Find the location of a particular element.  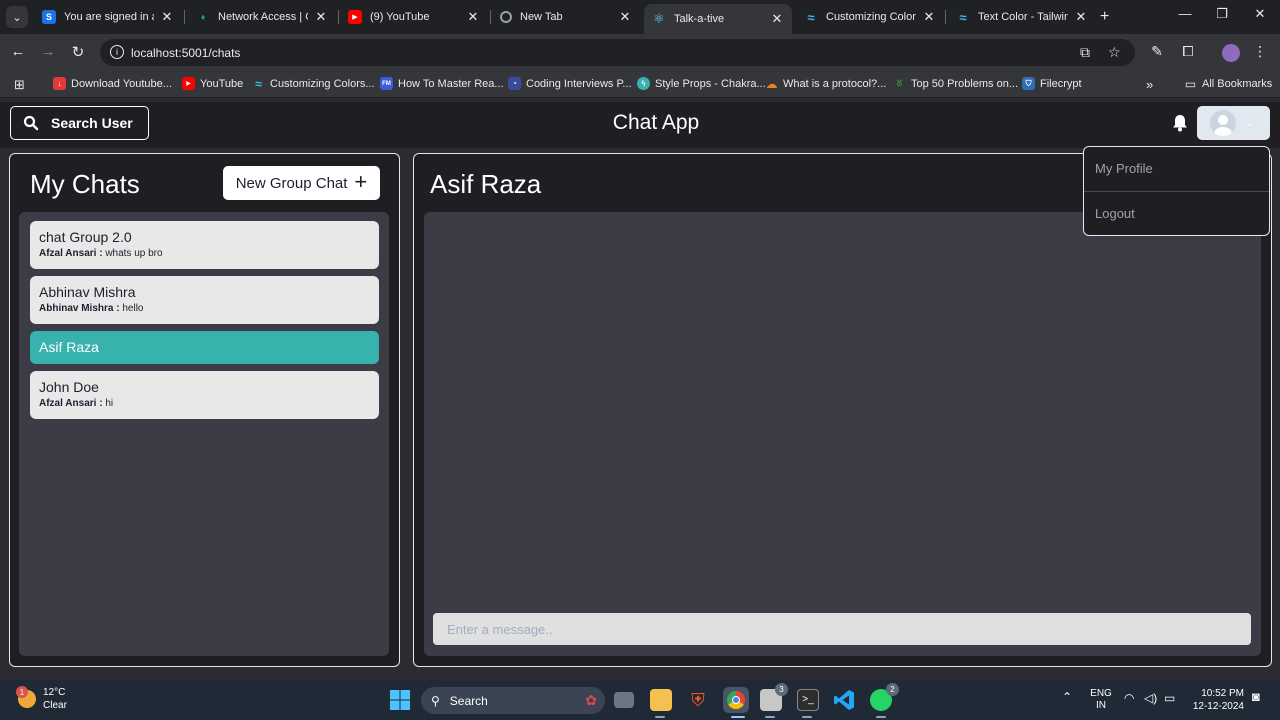

terminal-icon: >_ is located at coordinates (808, 700).